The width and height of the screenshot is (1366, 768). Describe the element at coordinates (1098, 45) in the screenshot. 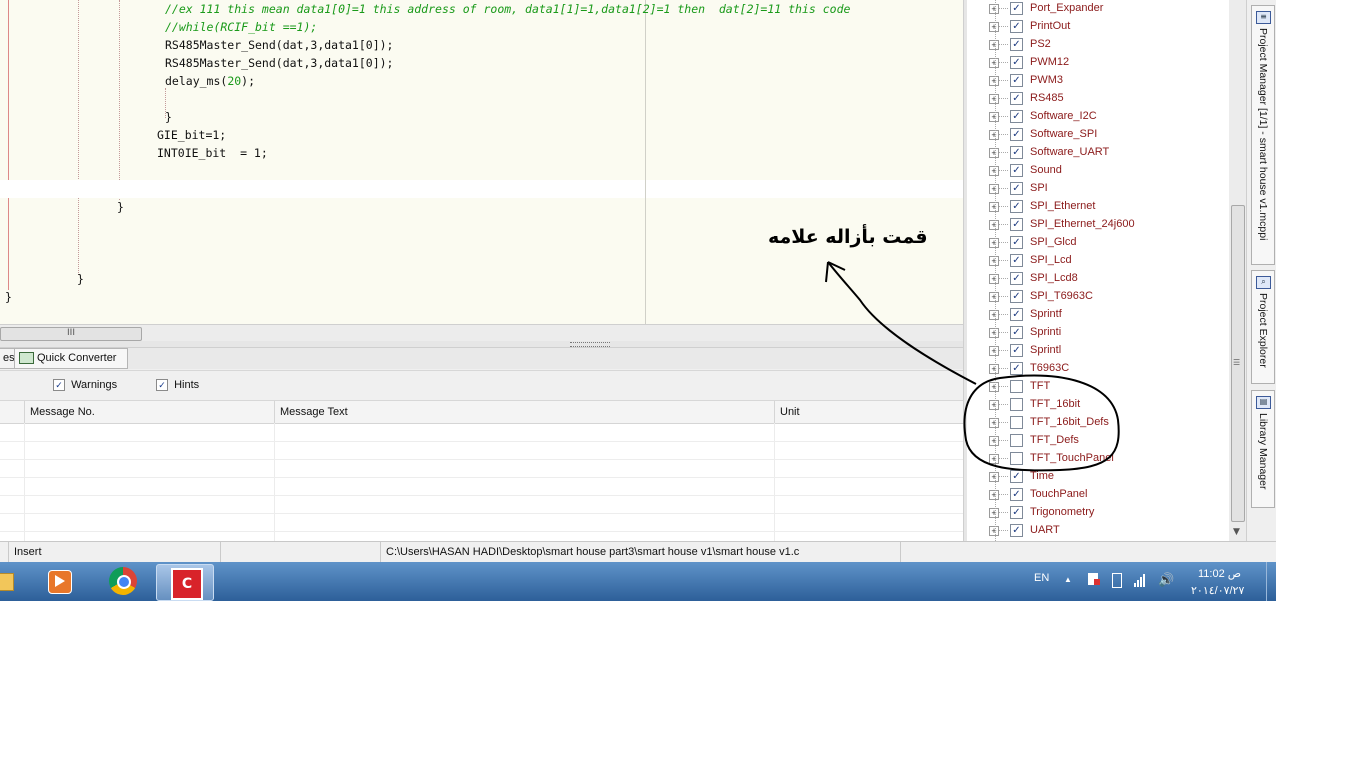

I see `tree-item: + ✓ PS2` at that location.